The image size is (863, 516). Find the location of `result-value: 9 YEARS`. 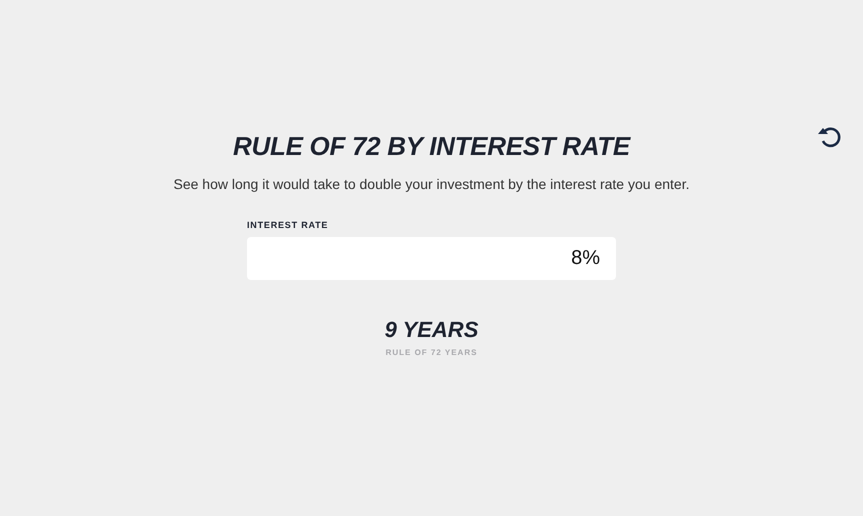

result-value: 9 YEARS is located at coordinates (431, 330).